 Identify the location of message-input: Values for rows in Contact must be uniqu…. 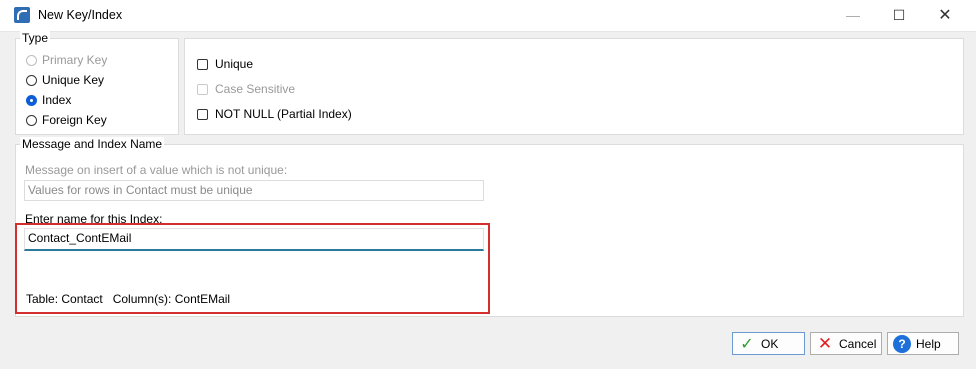
(254, 190).